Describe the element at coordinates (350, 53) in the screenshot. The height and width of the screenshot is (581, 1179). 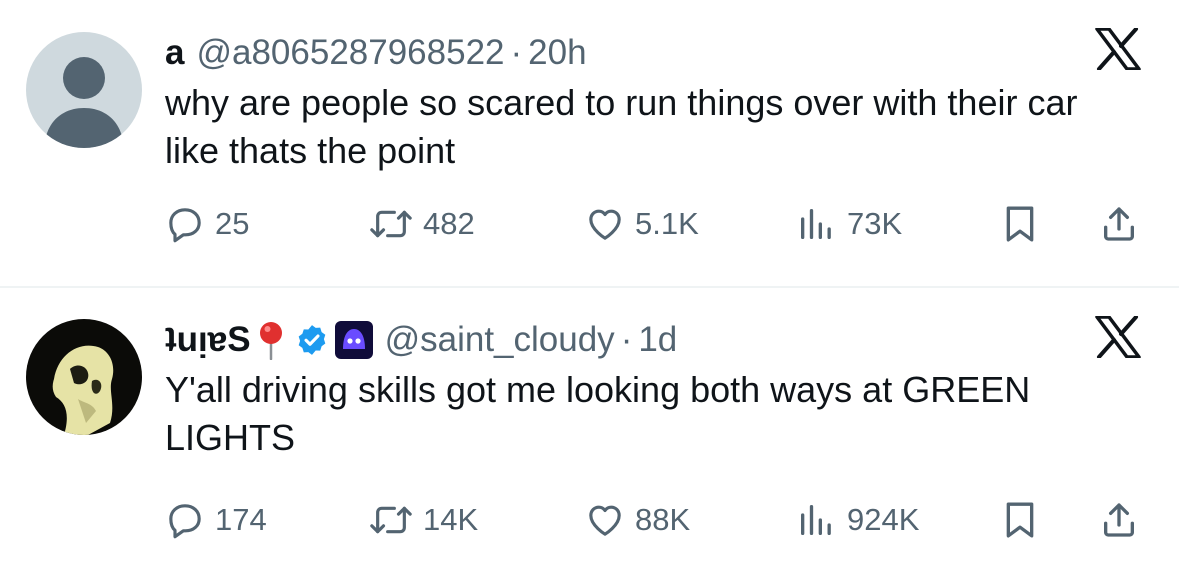
I see `user-handle: @a8065287968522` at that location.